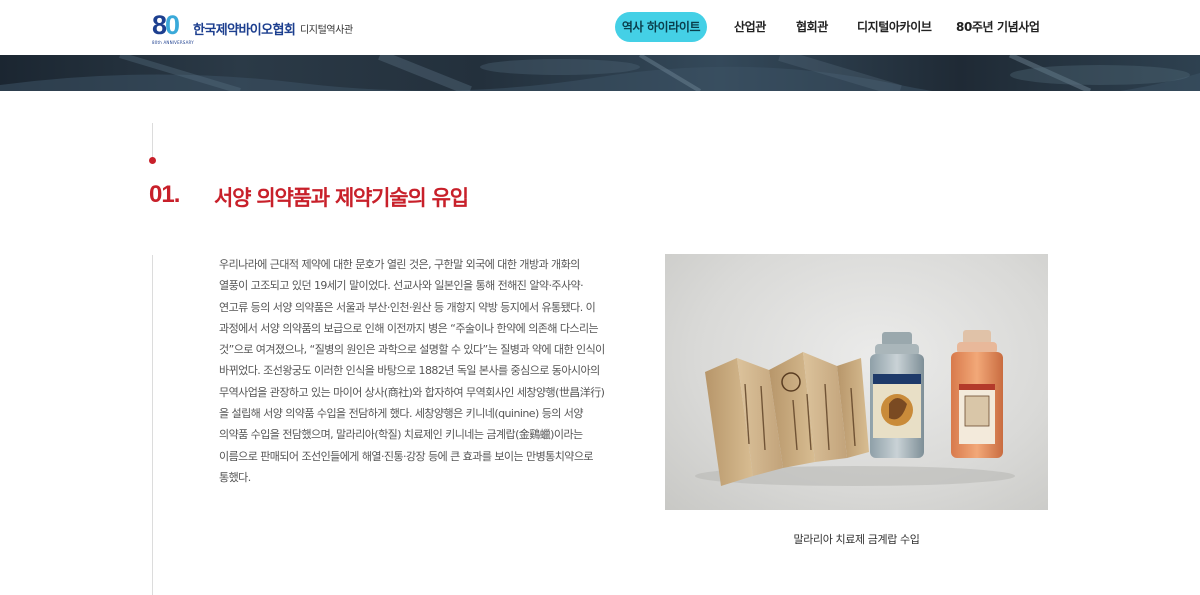 The image size is (1200, 595). I want to click on nav-item-history-highlight: 역사 하이라이트, so click(661, 27).